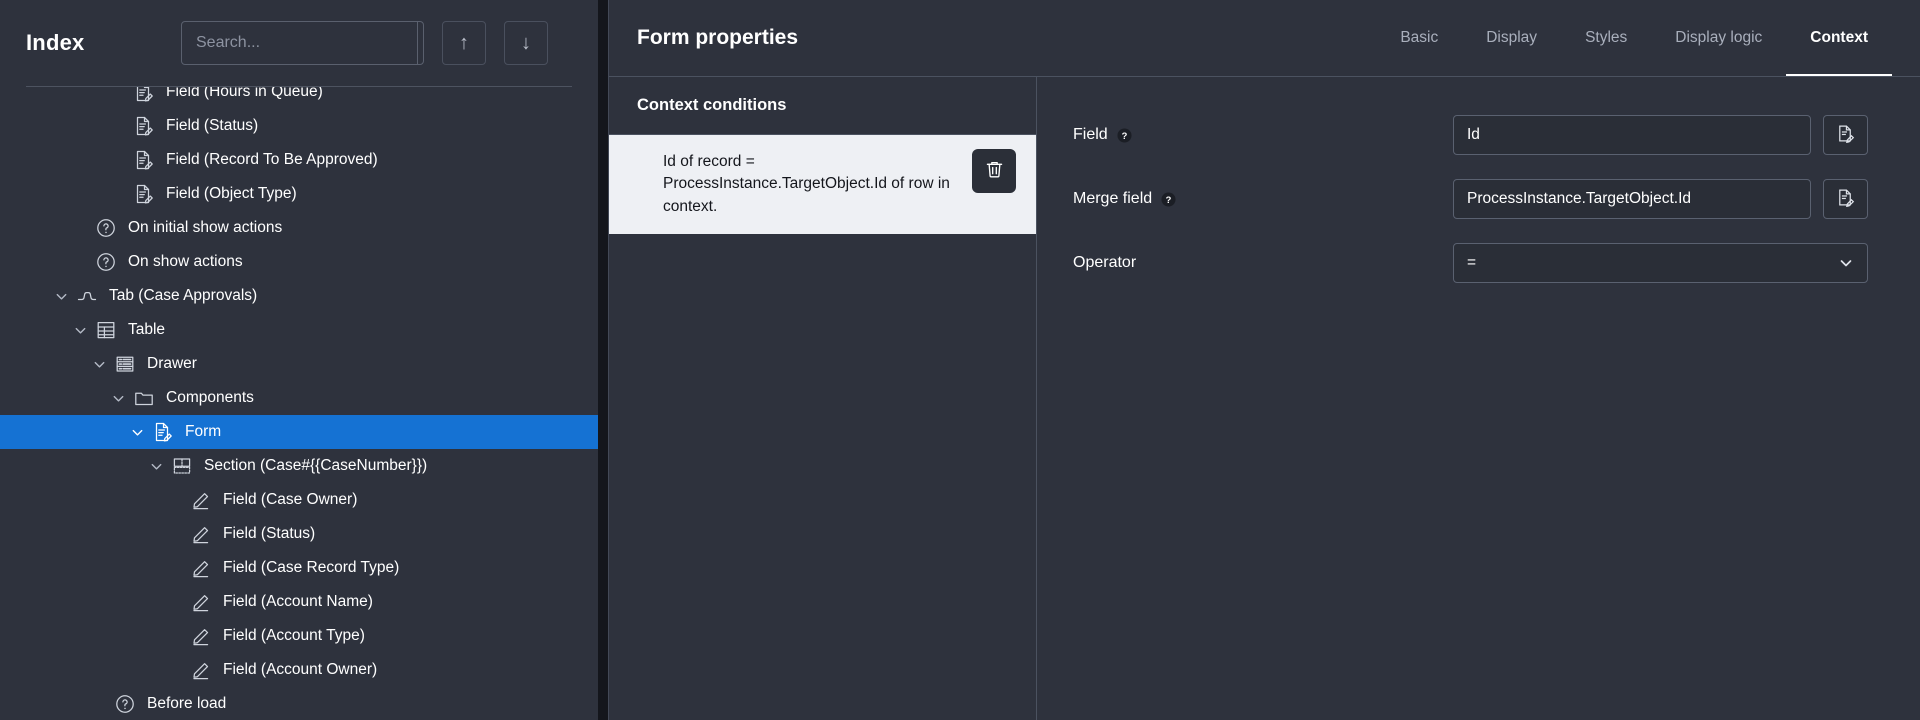 The image size is (1920, 720). Describe the element at coordinates (1632, 199) in the screenshot. I see `merge-field-input` at that location.